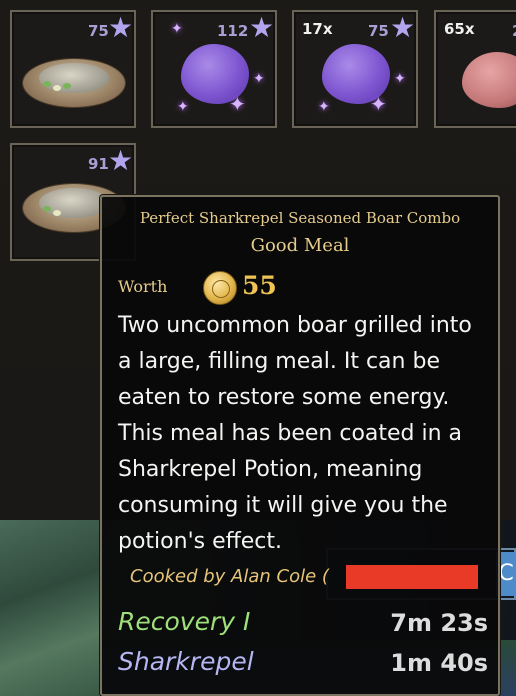 The height and width of the screenshot is (696, 516). Describe the element at coordinates (220, 288) in the screenshot. I see `coin-icon` at that location.